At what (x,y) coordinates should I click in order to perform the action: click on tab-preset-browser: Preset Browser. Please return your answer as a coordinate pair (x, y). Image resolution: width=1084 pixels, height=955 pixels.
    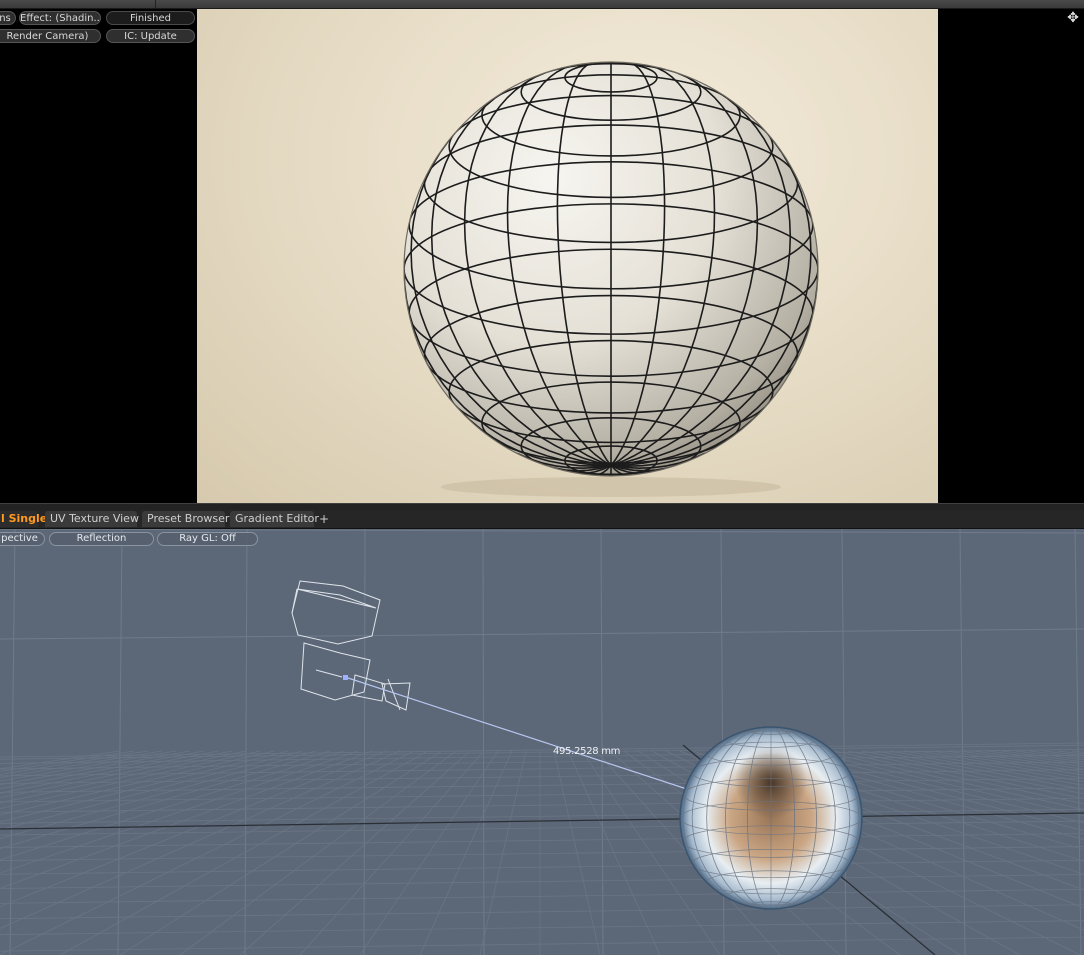
    Looking at the image, I should click on (185, 519).